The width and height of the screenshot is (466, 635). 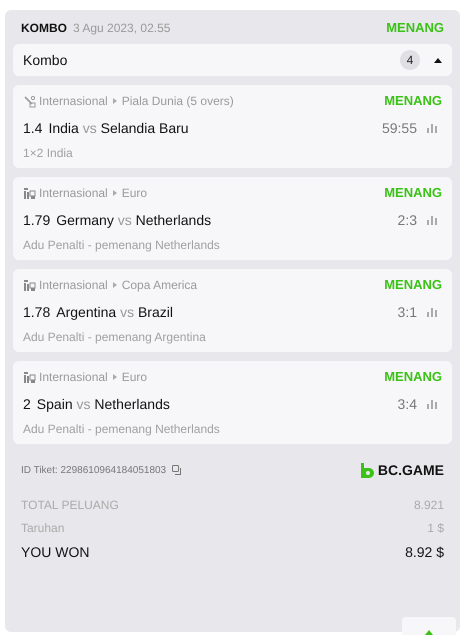 What do you see at coordinates (424, 552) in the screenshot?
I see `total-value: 8.92 $` at bounding box center [424, 552].